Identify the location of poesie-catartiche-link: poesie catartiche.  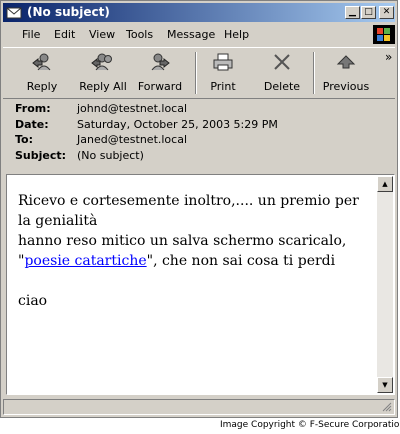
(85, 261).